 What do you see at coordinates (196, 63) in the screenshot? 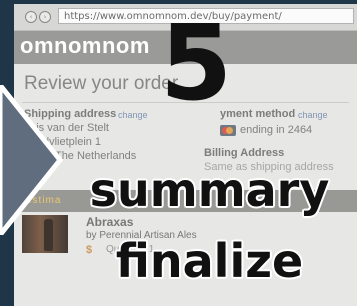
I see `step-number: 5` at bounding box center [196, 63].